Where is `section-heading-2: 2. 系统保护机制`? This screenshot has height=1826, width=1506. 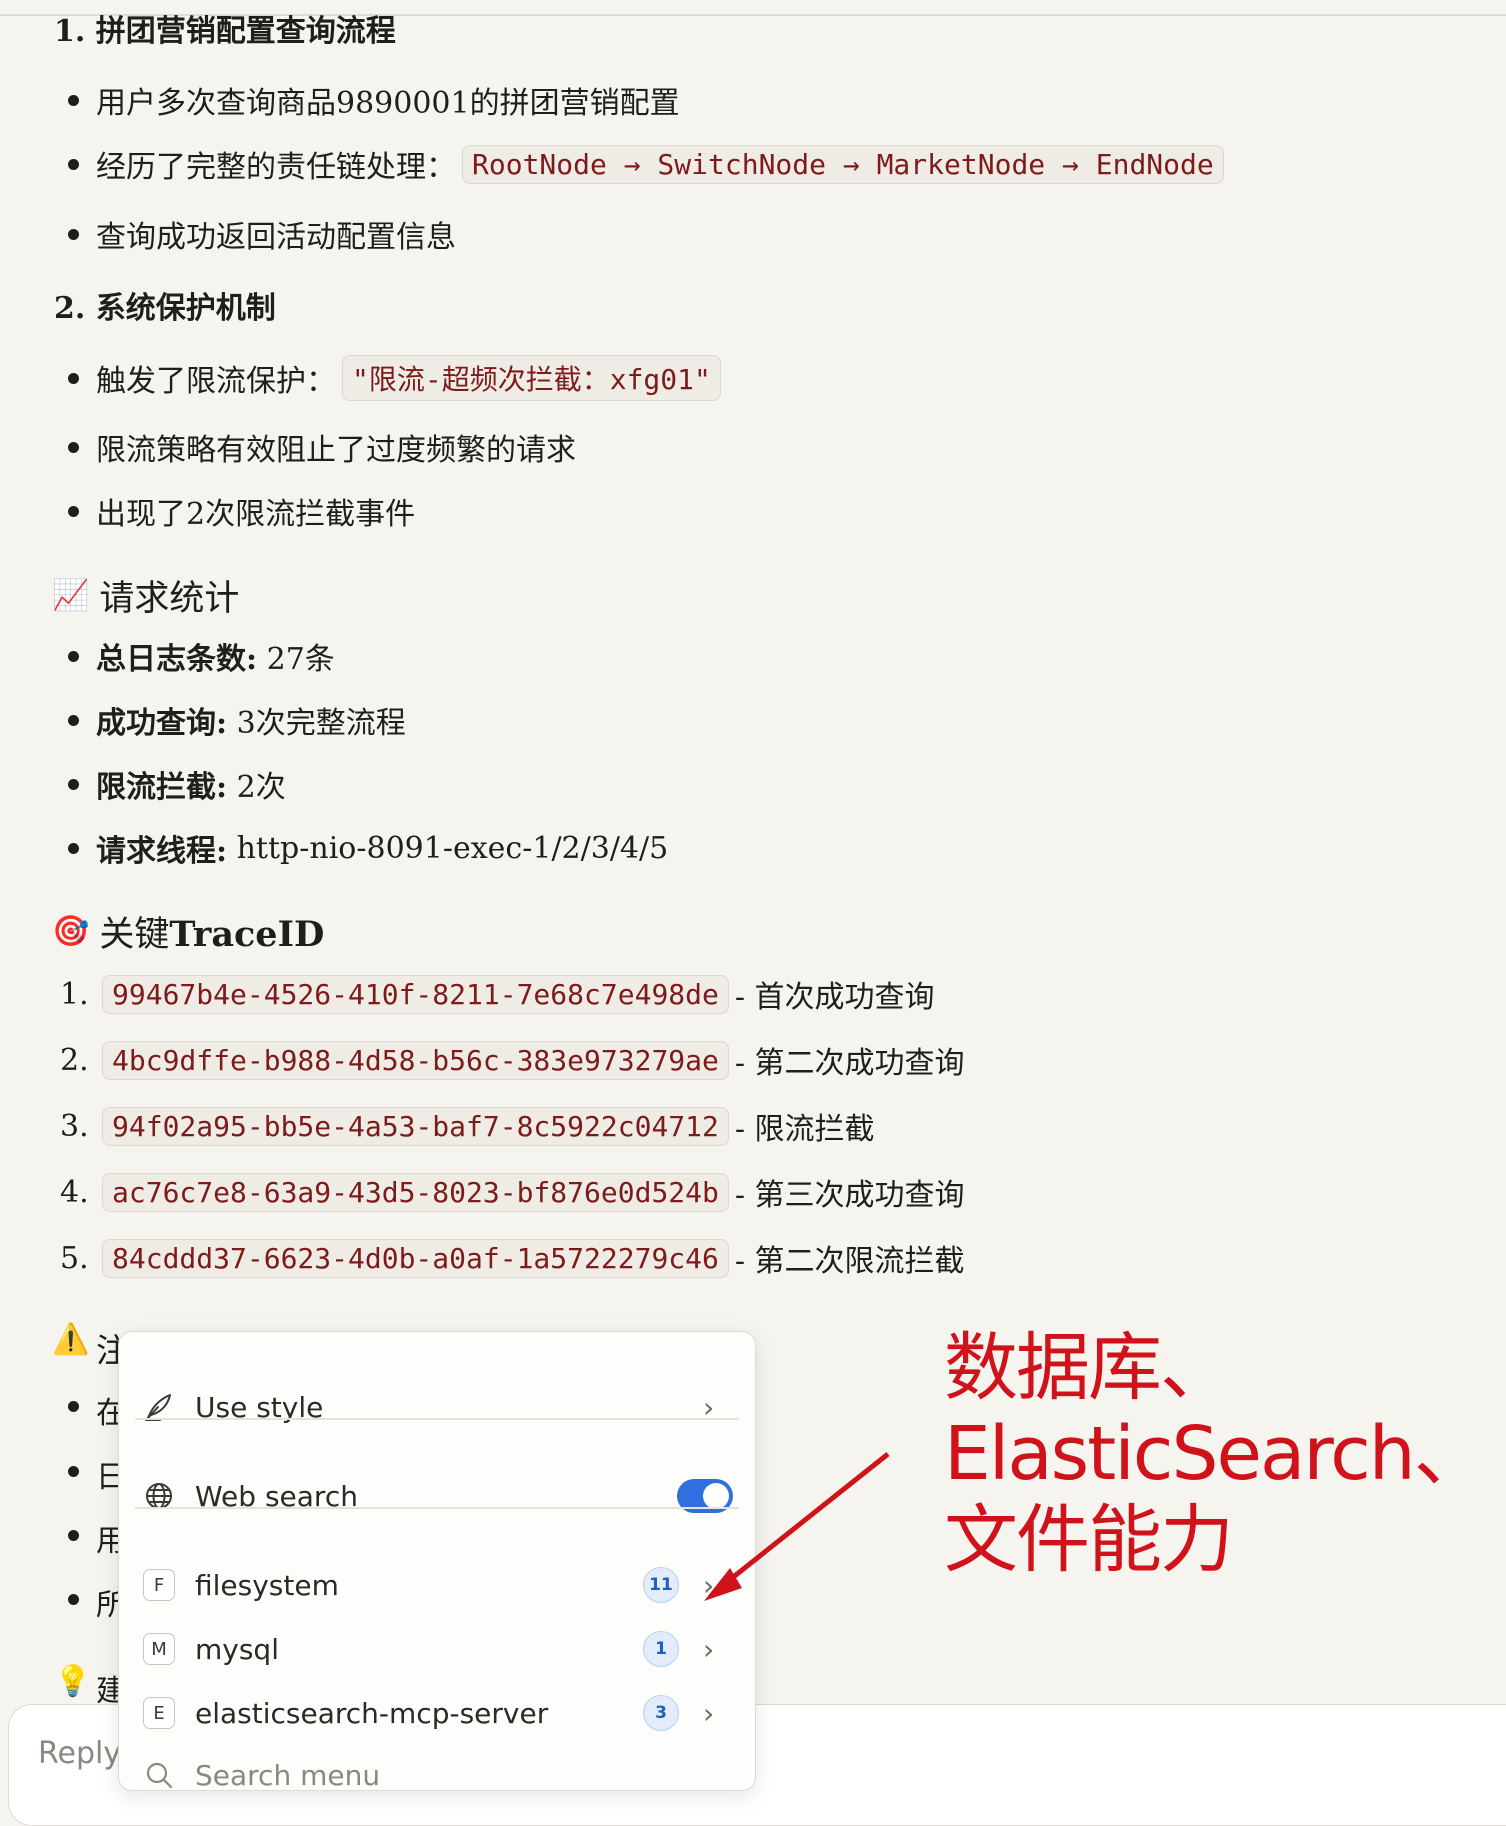
section-heading-2: 2. 系统保护机制 is located at coordinates (165, 308).